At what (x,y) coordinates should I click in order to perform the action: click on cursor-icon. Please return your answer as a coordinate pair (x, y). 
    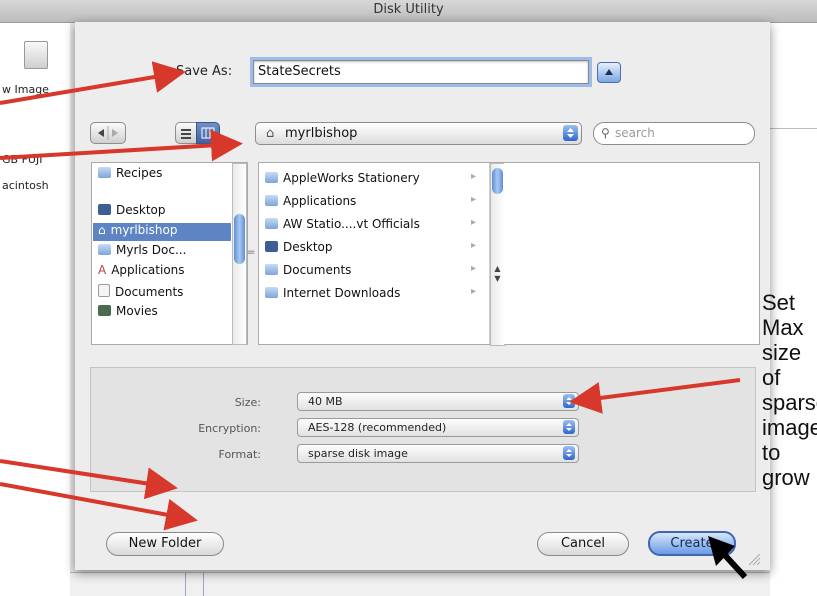
    Looking at the image, I should click on (728, 558).